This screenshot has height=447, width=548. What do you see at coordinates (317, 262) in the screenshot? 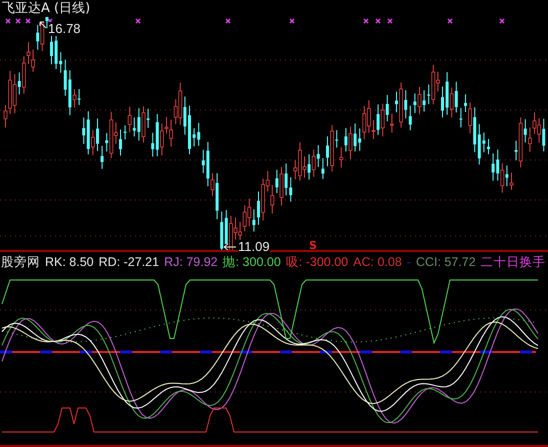
I see `indicator-value: 吸: -300.00` at bounding box center [317, 262].